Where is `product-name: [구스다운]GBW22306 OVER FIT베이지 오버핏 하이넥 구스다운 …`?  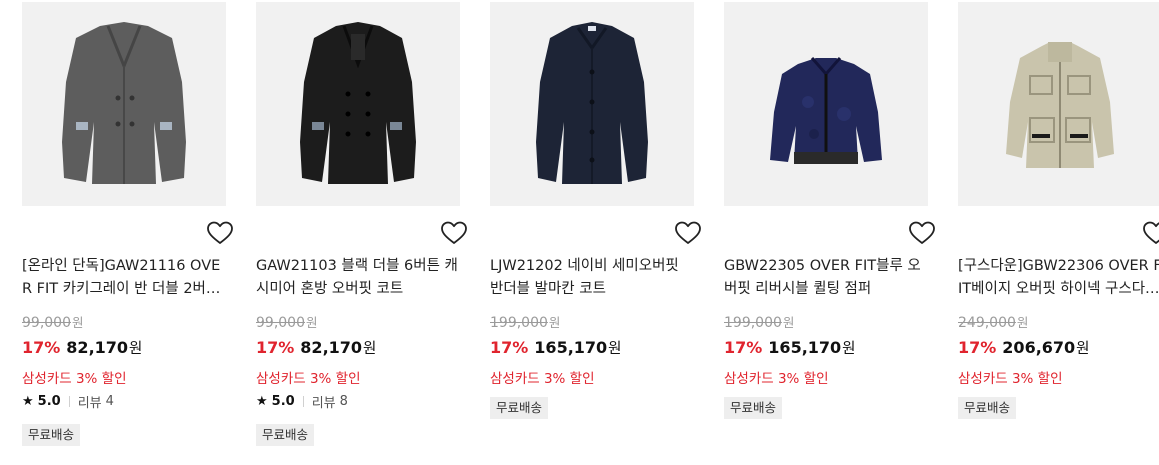 product-name: [구스다운]GBW22306 OVER FIT베이지 오버핏 하이넥 구스다운 … is located at coordinates (1058, 278).